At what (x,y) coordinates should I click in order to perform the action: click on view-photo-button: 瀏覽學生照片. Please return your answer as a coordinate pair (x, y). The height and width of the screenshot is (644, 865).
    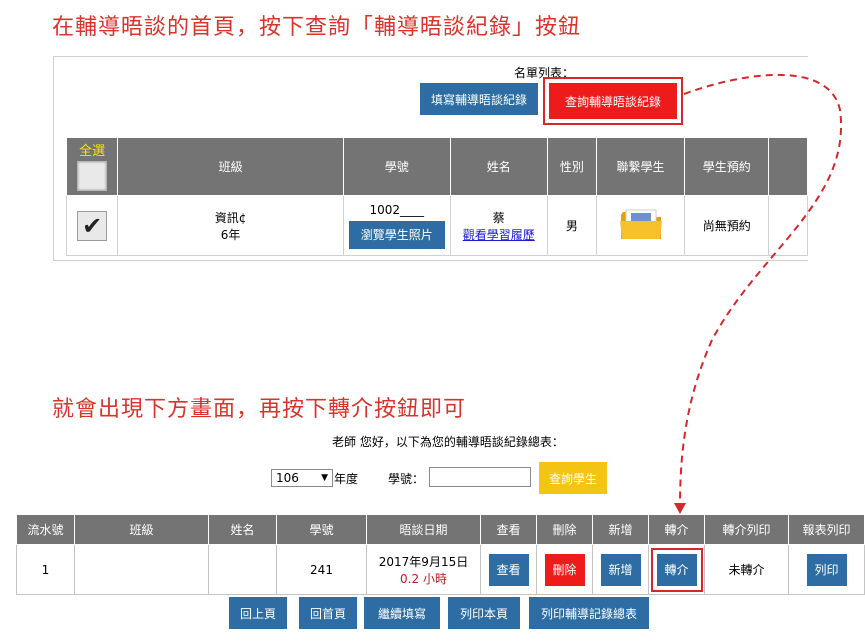
    Looking at the image, I should click on (396, 234).